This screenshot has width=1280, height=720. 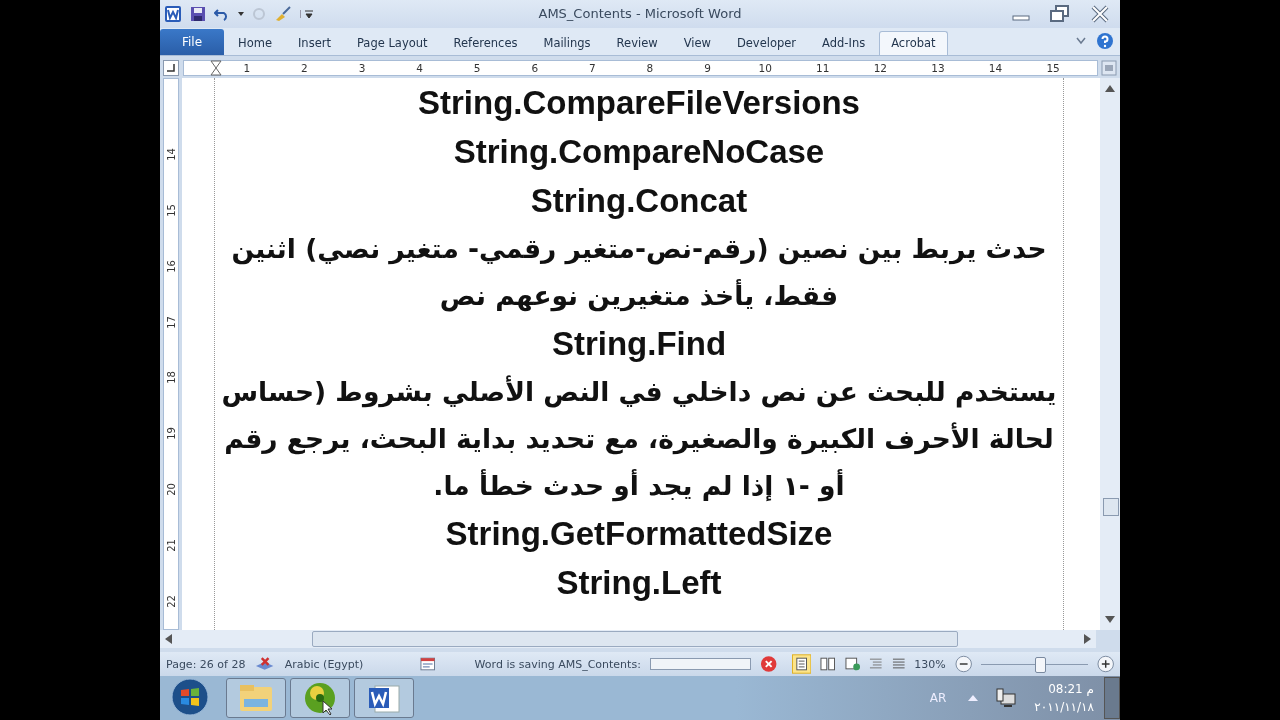 What do you see at coordinates (640, 14) in the screenshot?
I see `window-title: AMS_Contents - Microsoft Word` at bounding box center [640, 14].